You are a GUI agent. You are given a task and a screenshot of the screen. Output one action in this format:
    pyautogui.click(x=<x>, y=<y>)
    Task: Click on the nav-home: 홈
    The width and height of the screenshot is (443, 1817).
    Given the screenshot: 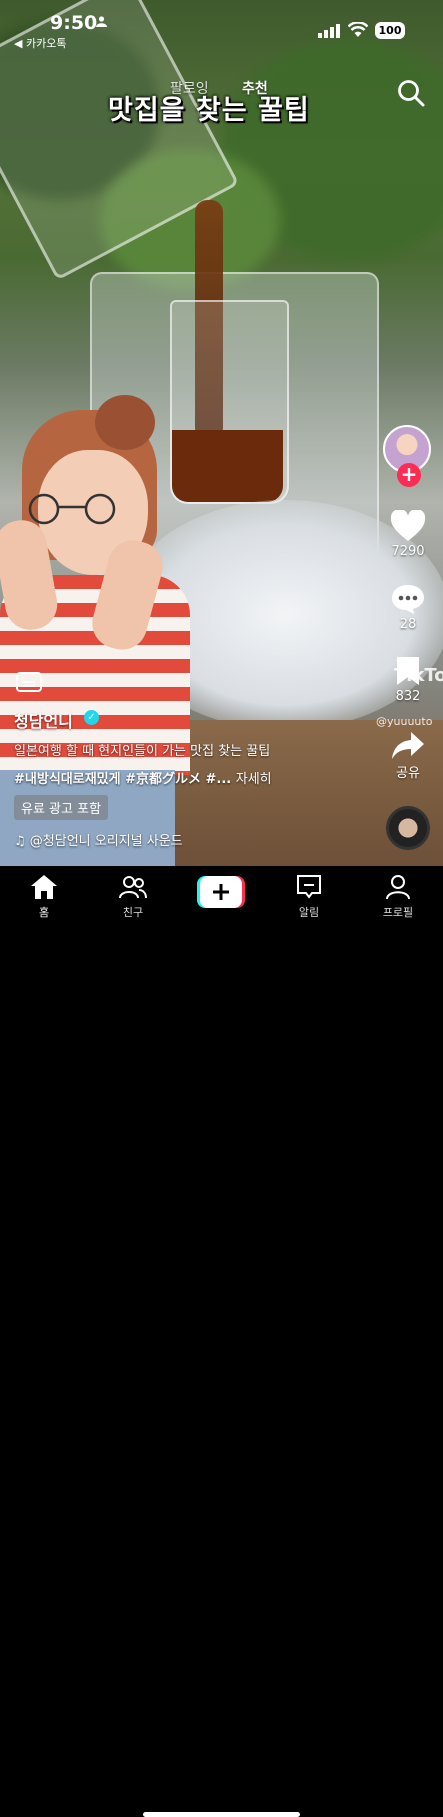 What is the action you would take?
    pyautogui.click(x=44, y=897)
    